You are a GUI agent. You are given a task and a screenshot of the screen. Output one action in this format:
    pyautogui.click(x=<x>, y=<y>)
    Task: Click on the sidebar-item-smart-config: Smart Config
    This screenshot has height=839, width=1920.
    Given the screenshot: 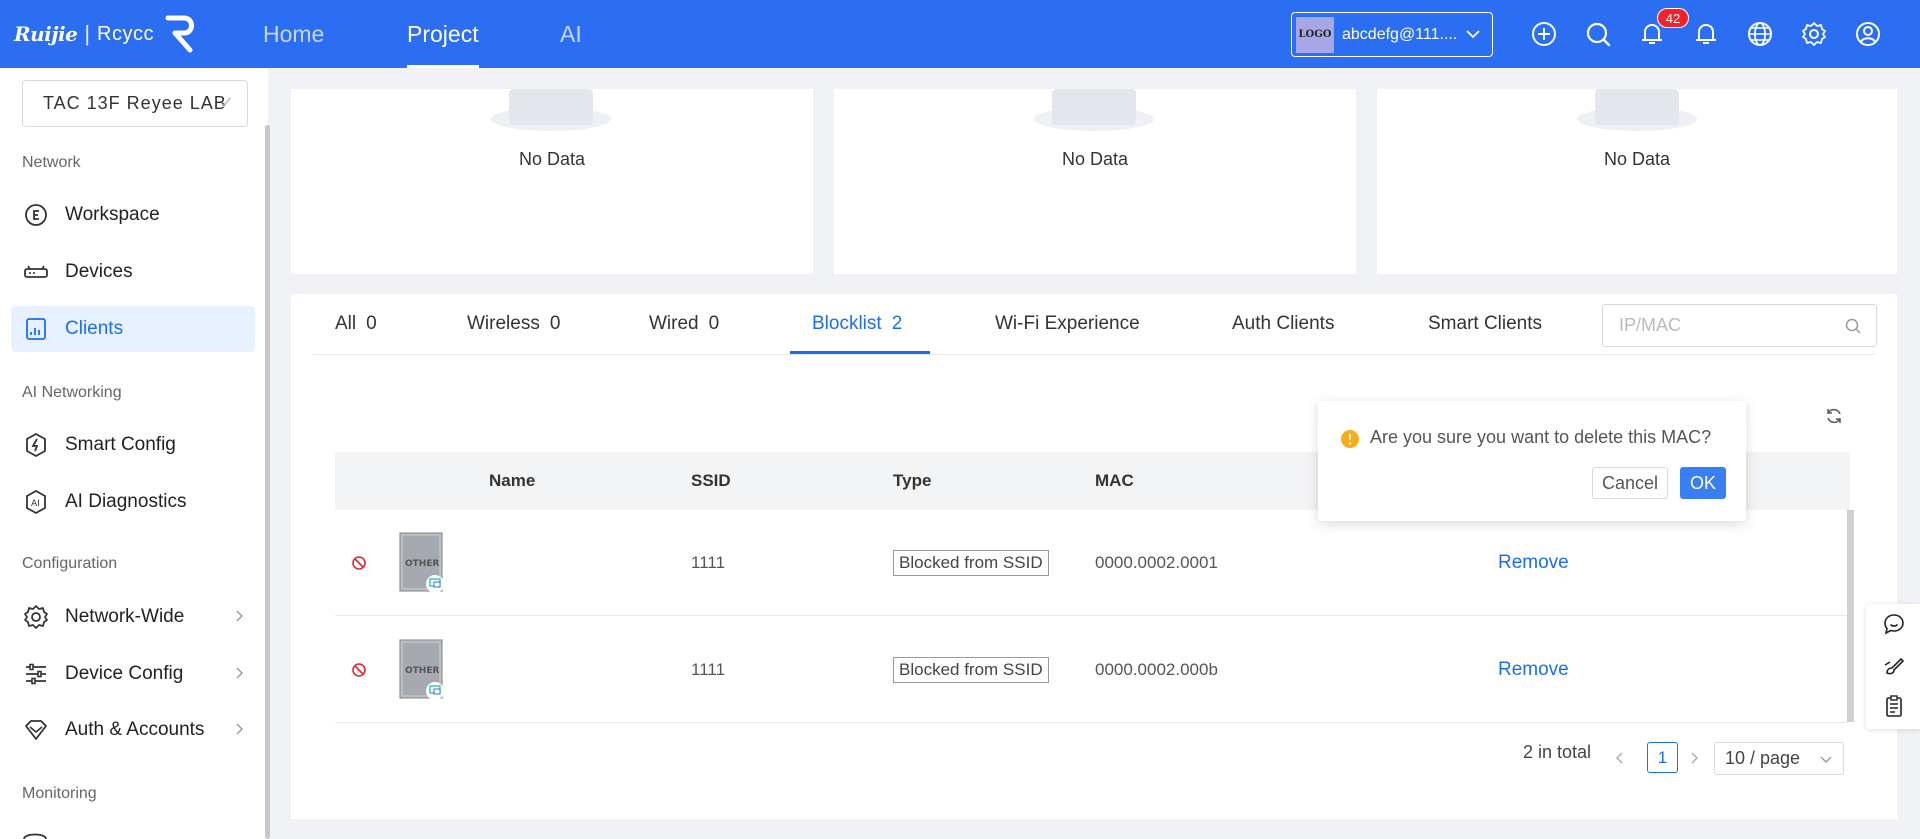 What is the action you would take?
    pyautogui.click(x=133, y=445)
    